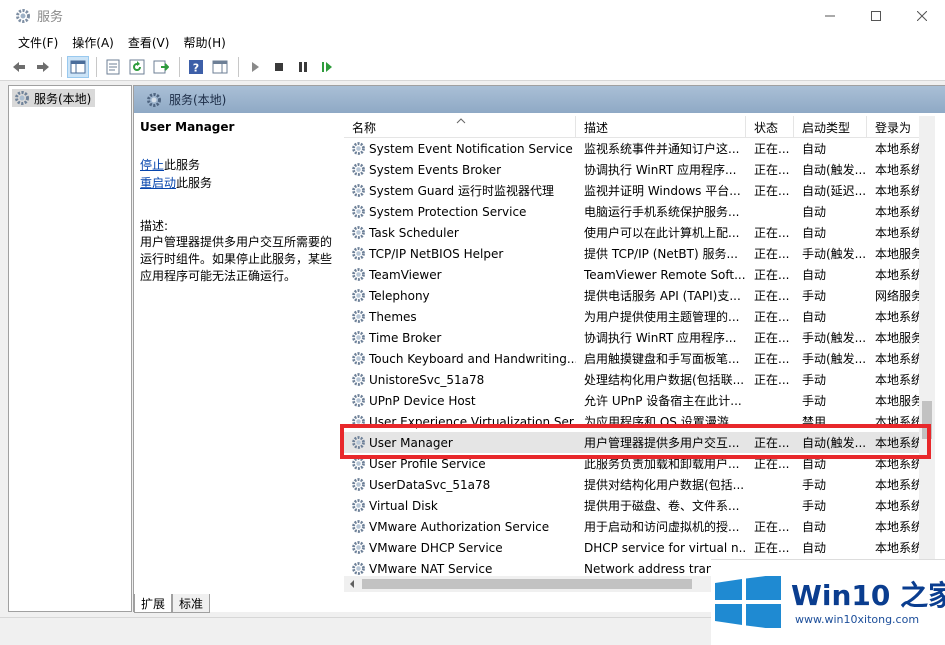 The height and width of the screenshot is (645, 945). I want to click on show-action-pane-button, so click(220, 67).